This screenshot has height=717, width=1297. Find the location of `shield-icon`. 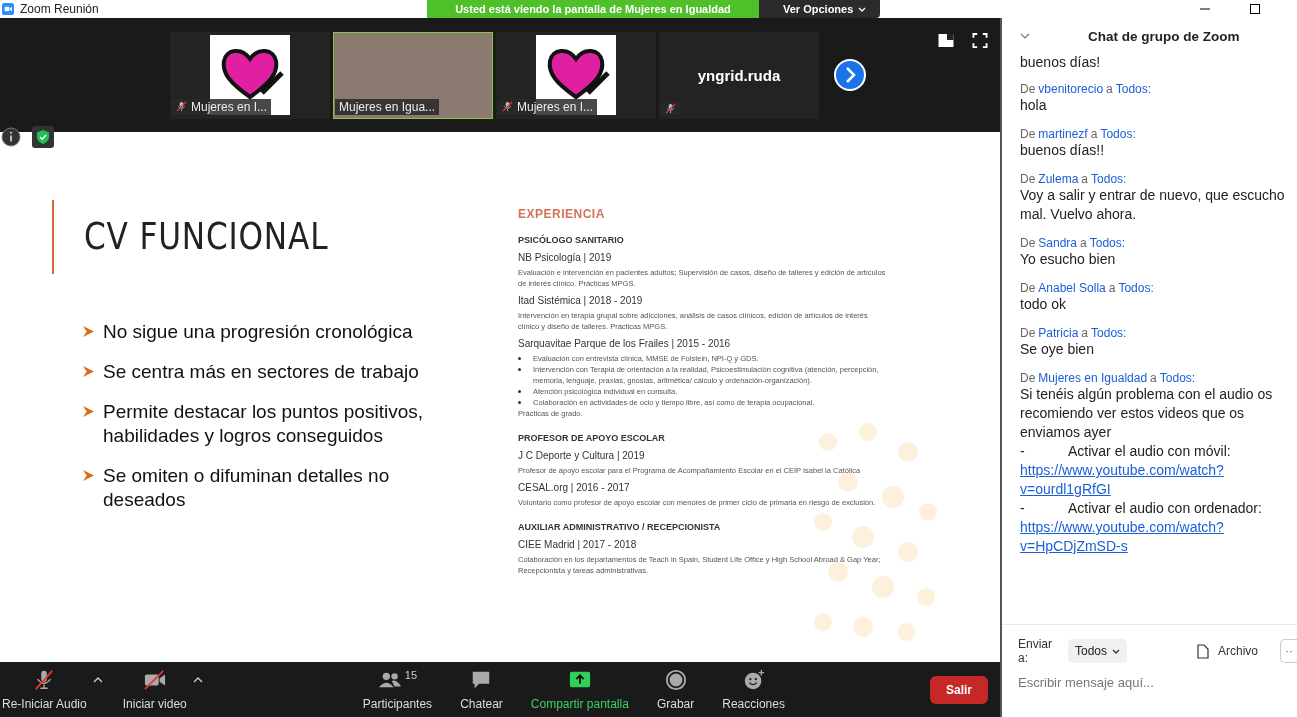

shield-icon is located at coordinates (43, 137).